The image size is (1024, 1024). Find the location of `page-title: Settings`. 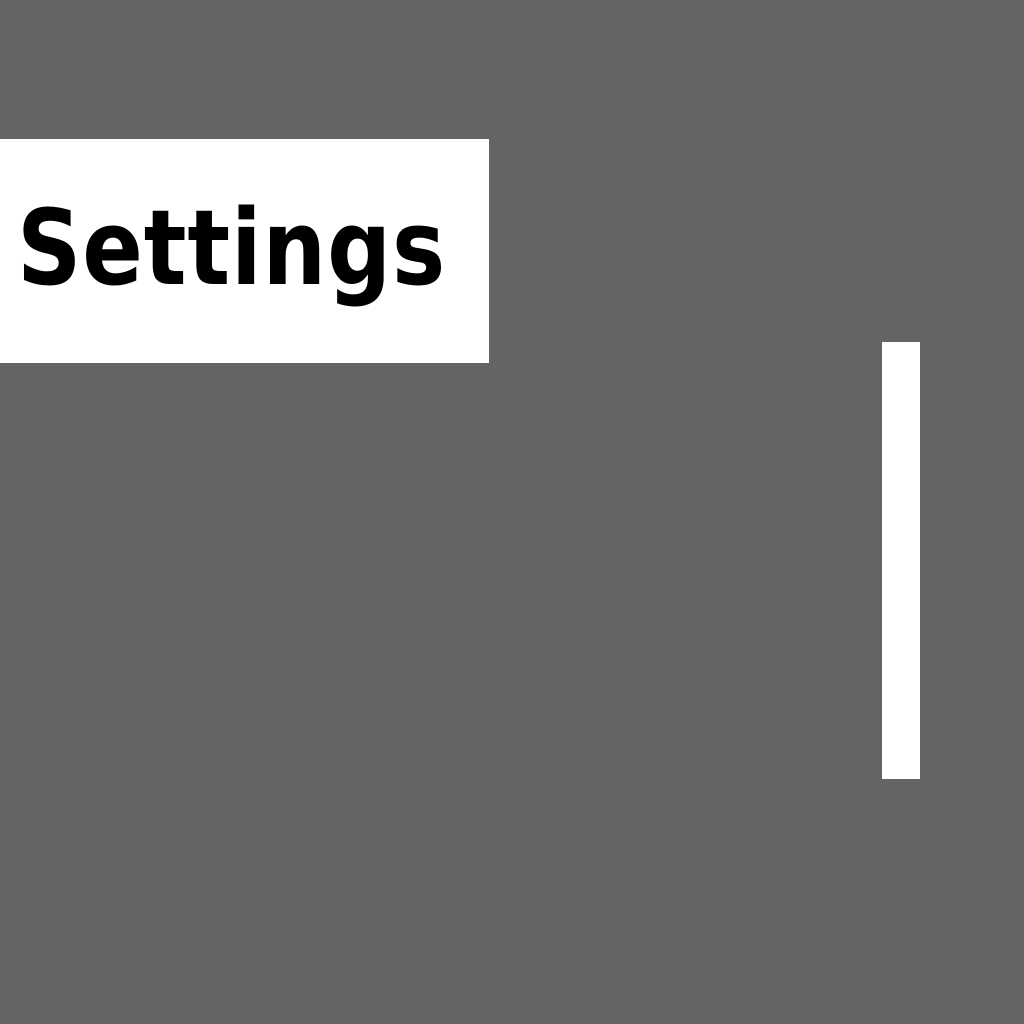

page-title: Settings is located at coordinates (232, 248).